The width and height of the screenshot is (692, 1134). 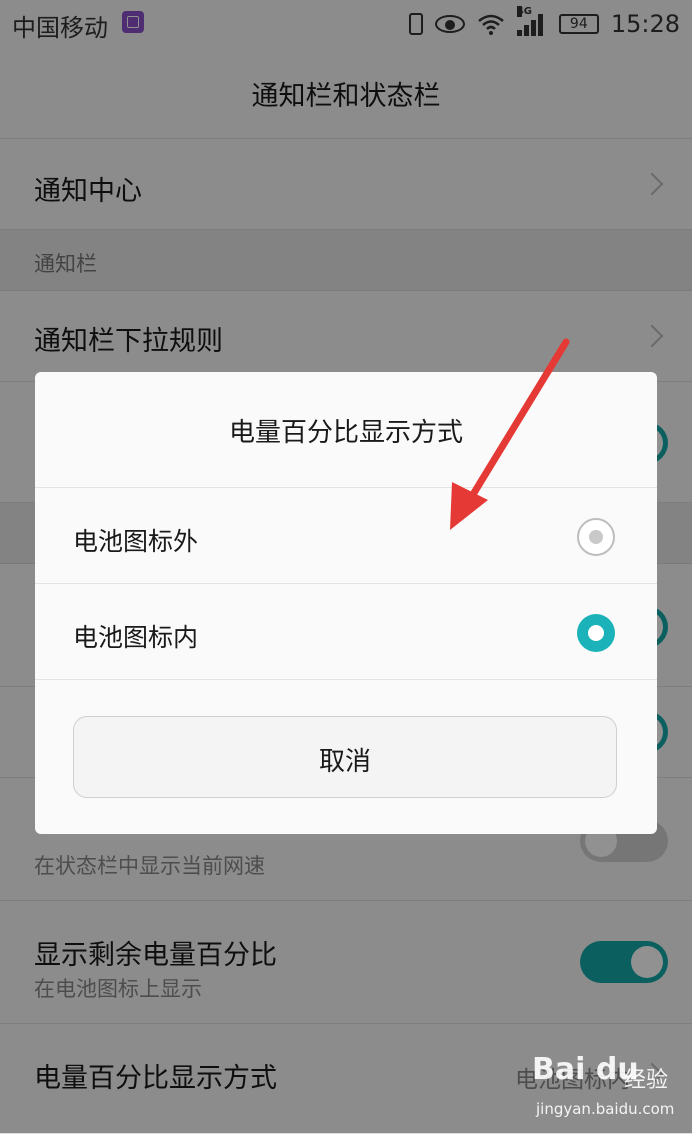 What do you see at coordinates (646, 1080) in the screenshot?
I see `watermark-text: 经验` at bounding box center [646, 1080].